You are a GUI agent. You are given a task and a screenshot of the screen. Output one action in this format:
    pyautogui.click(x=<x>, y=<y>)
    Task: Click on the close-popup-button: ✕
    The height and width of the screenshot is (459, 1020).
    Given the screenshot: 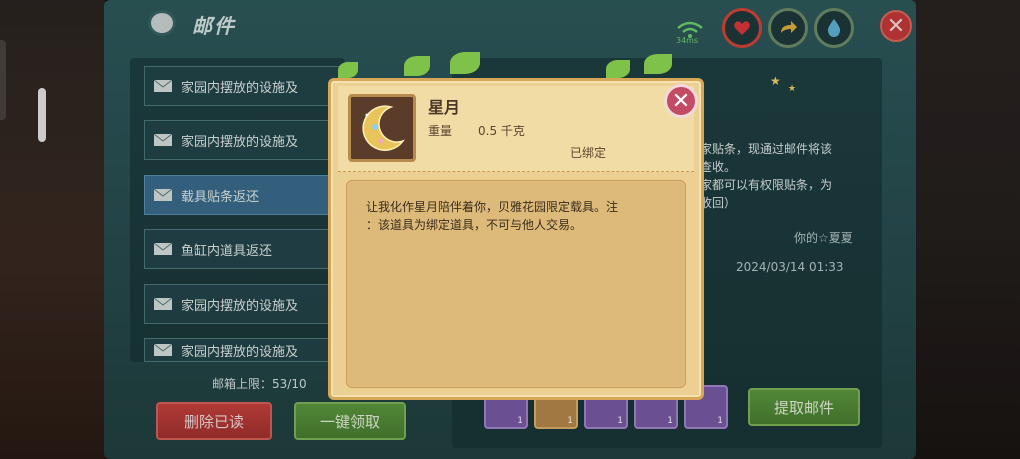 What is the action you would take?
    pyautogui.click(x=681, y=101)
    